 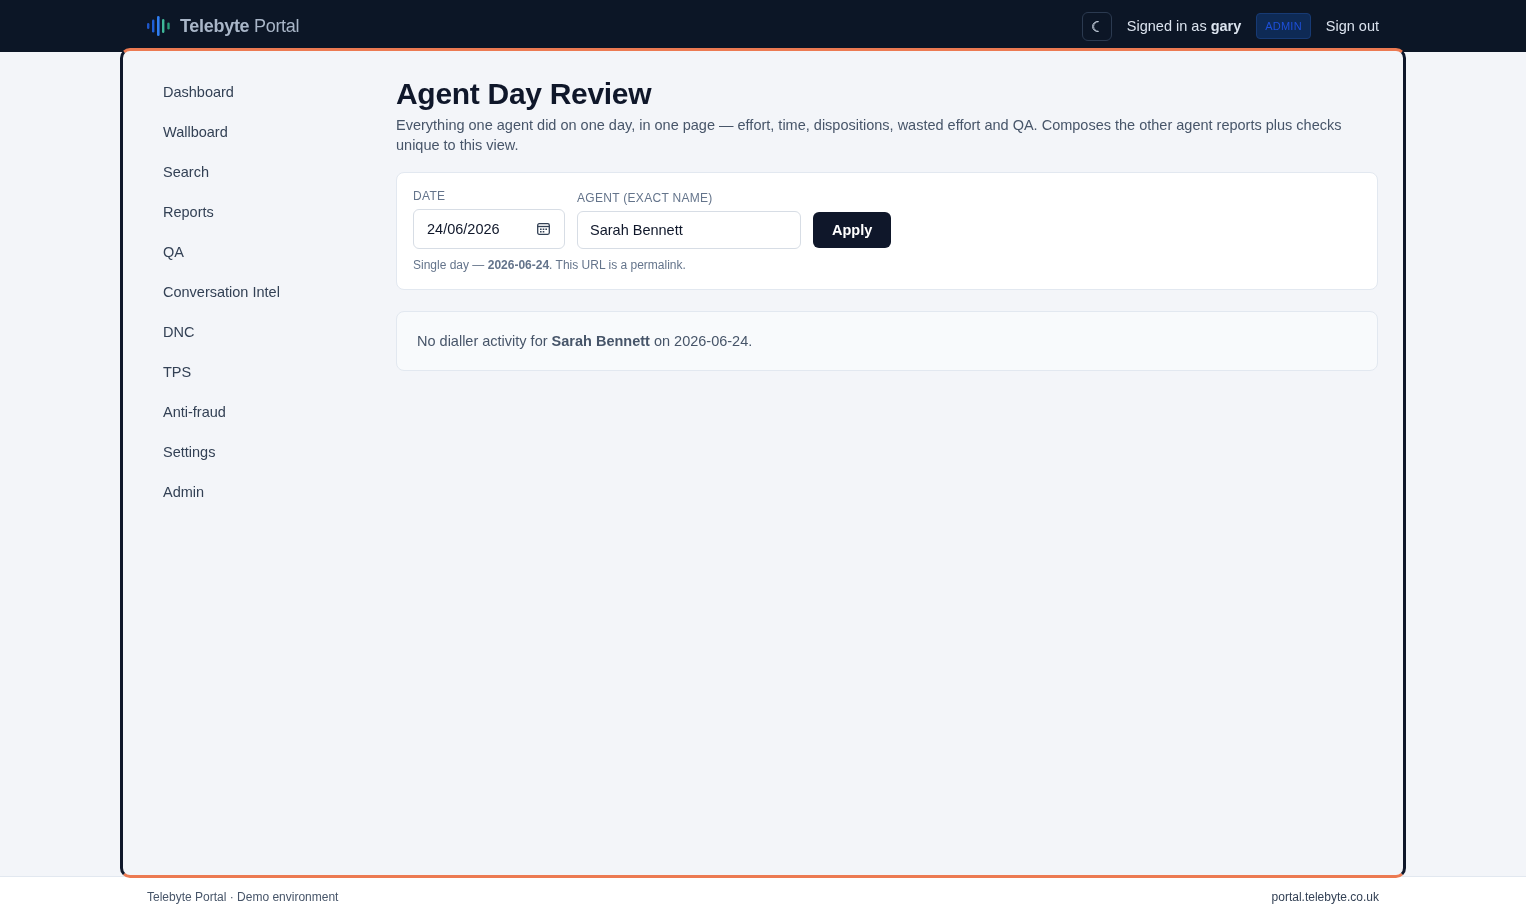 I want to click on sidebar-nav-link: Reports, so click(x=188, y=212).